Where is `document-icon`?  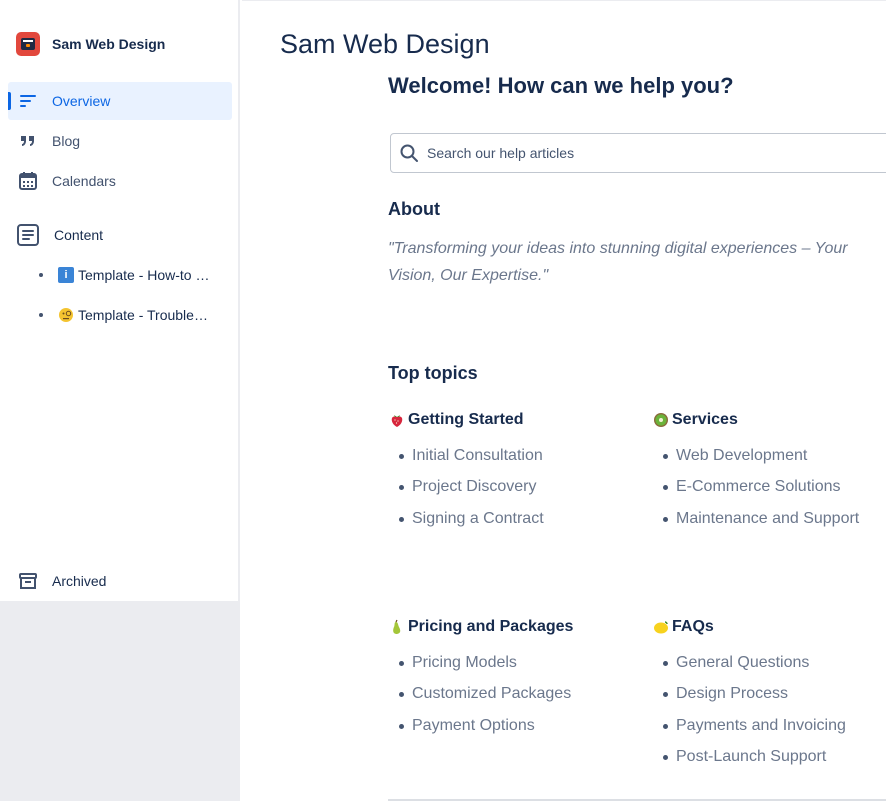 document-icon is located at coordinates (28, 235).